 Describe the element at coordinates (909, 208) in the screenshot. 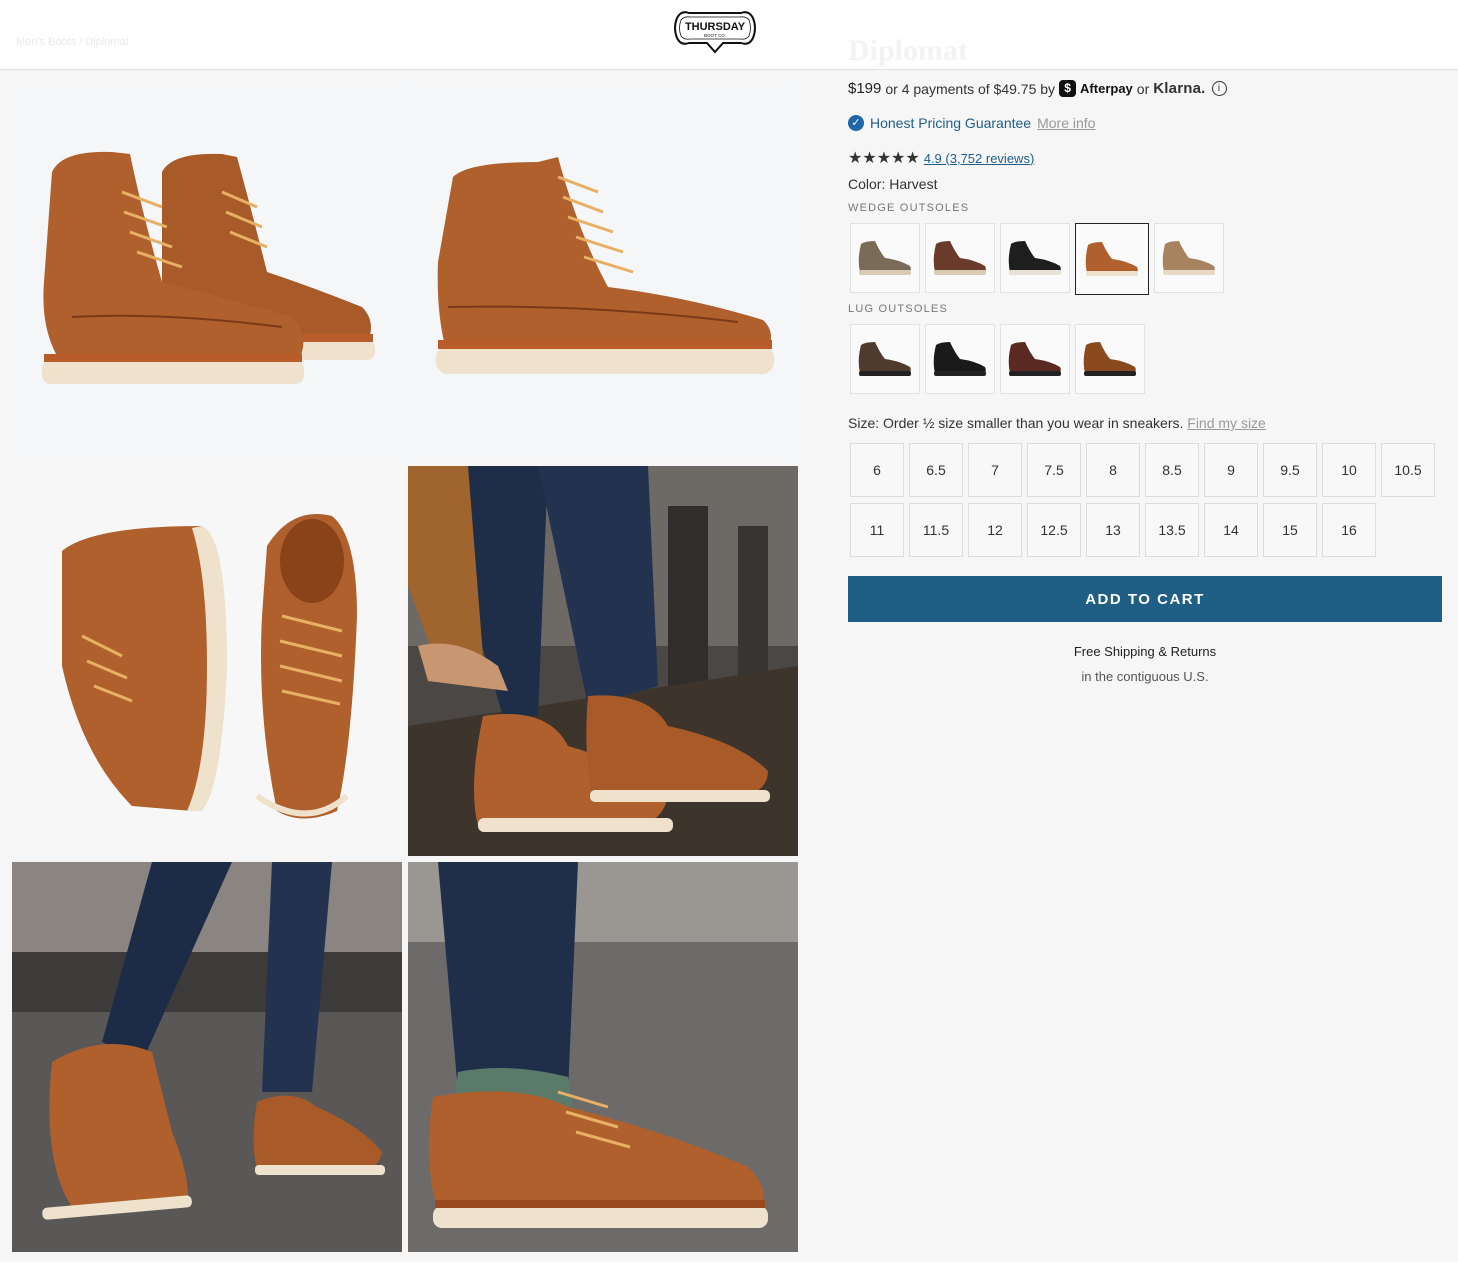

I see `wedge-outsoles-label: WEDGE OUTSOLES` at that location.